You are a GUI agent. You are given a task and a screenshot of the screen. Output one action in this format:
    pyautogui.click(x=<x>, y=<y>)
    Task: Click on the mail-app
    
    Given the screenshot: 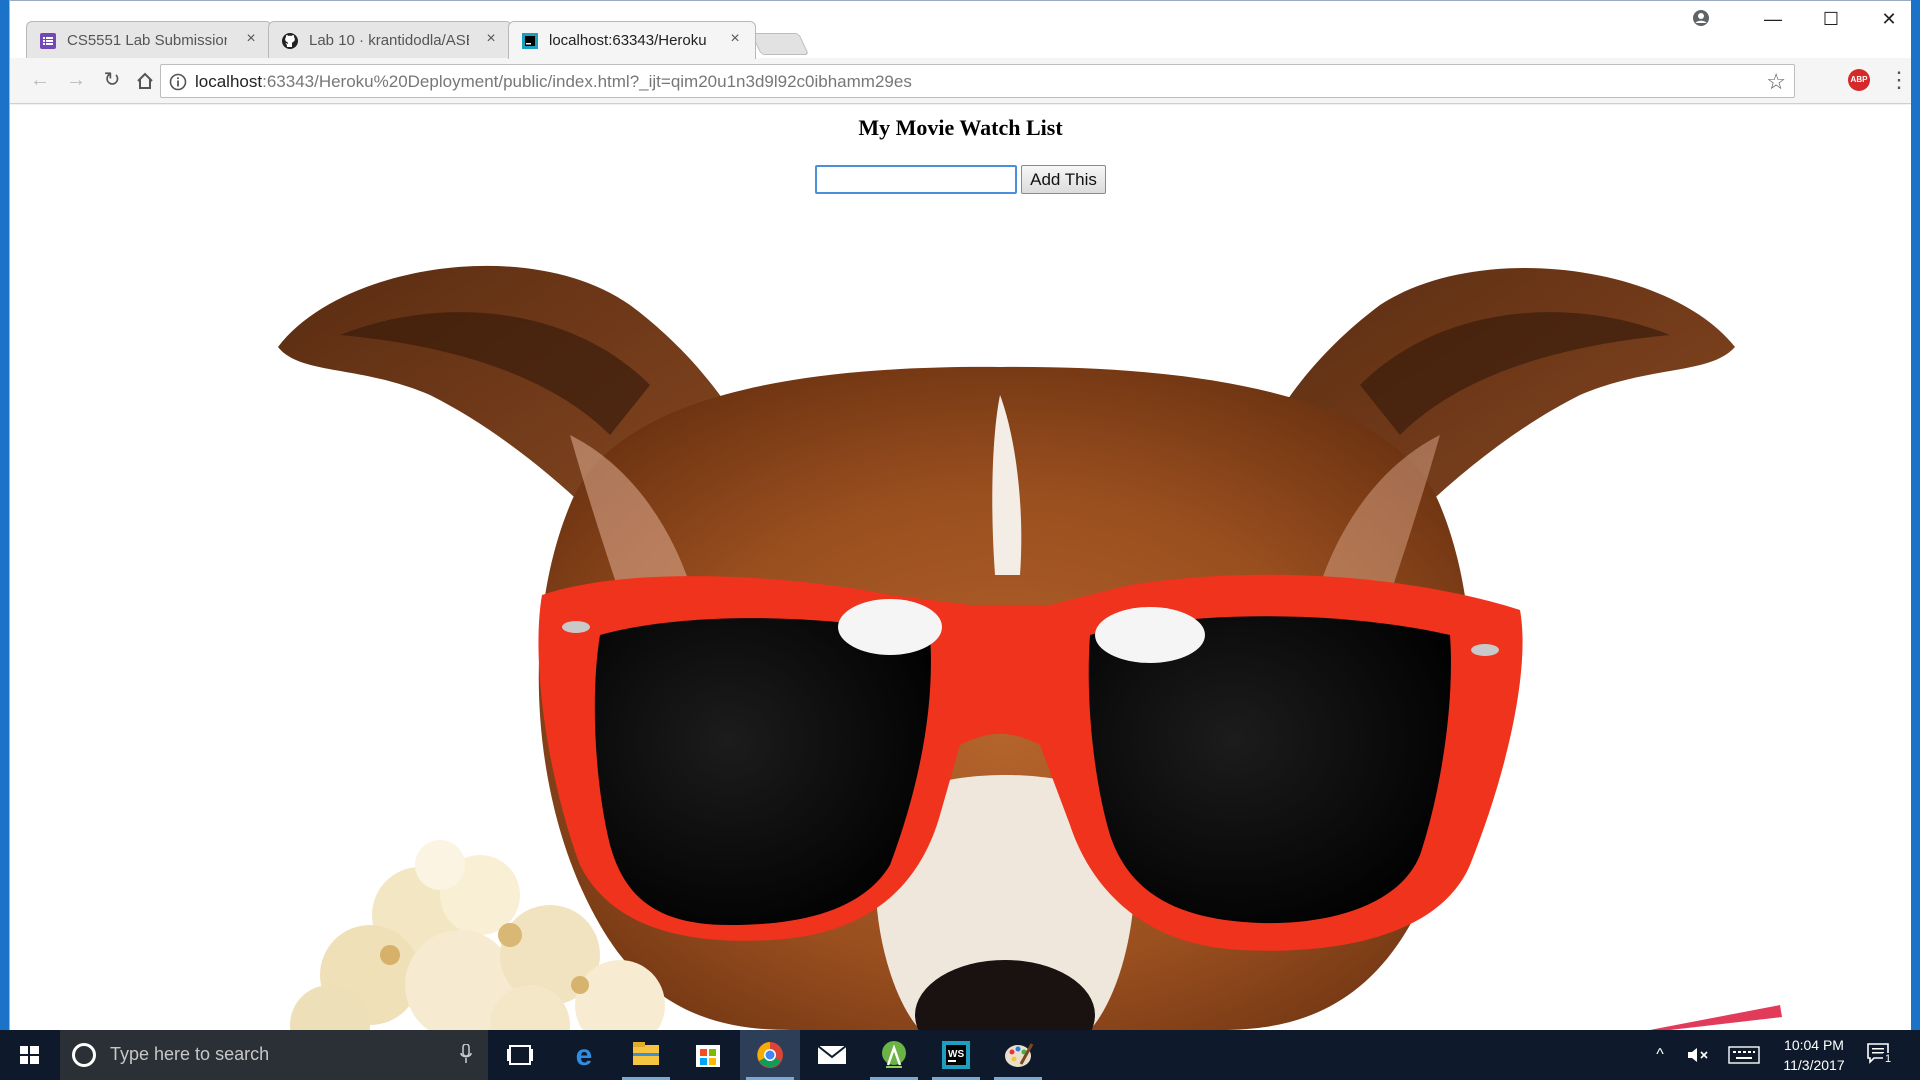 What is the action you would take?
    pyautogui.click(x=832, y=1055)
    